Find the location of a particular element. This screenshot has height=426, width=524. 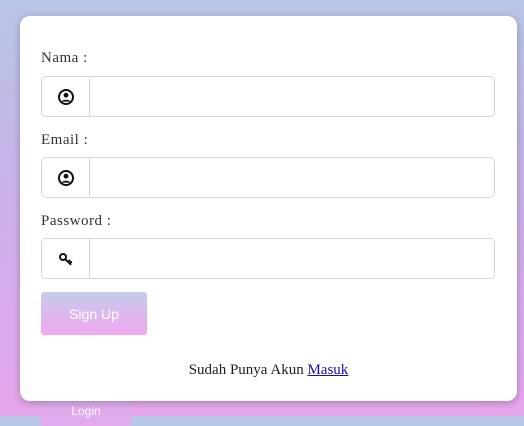

key-icon is located at coordinates (66, 258).